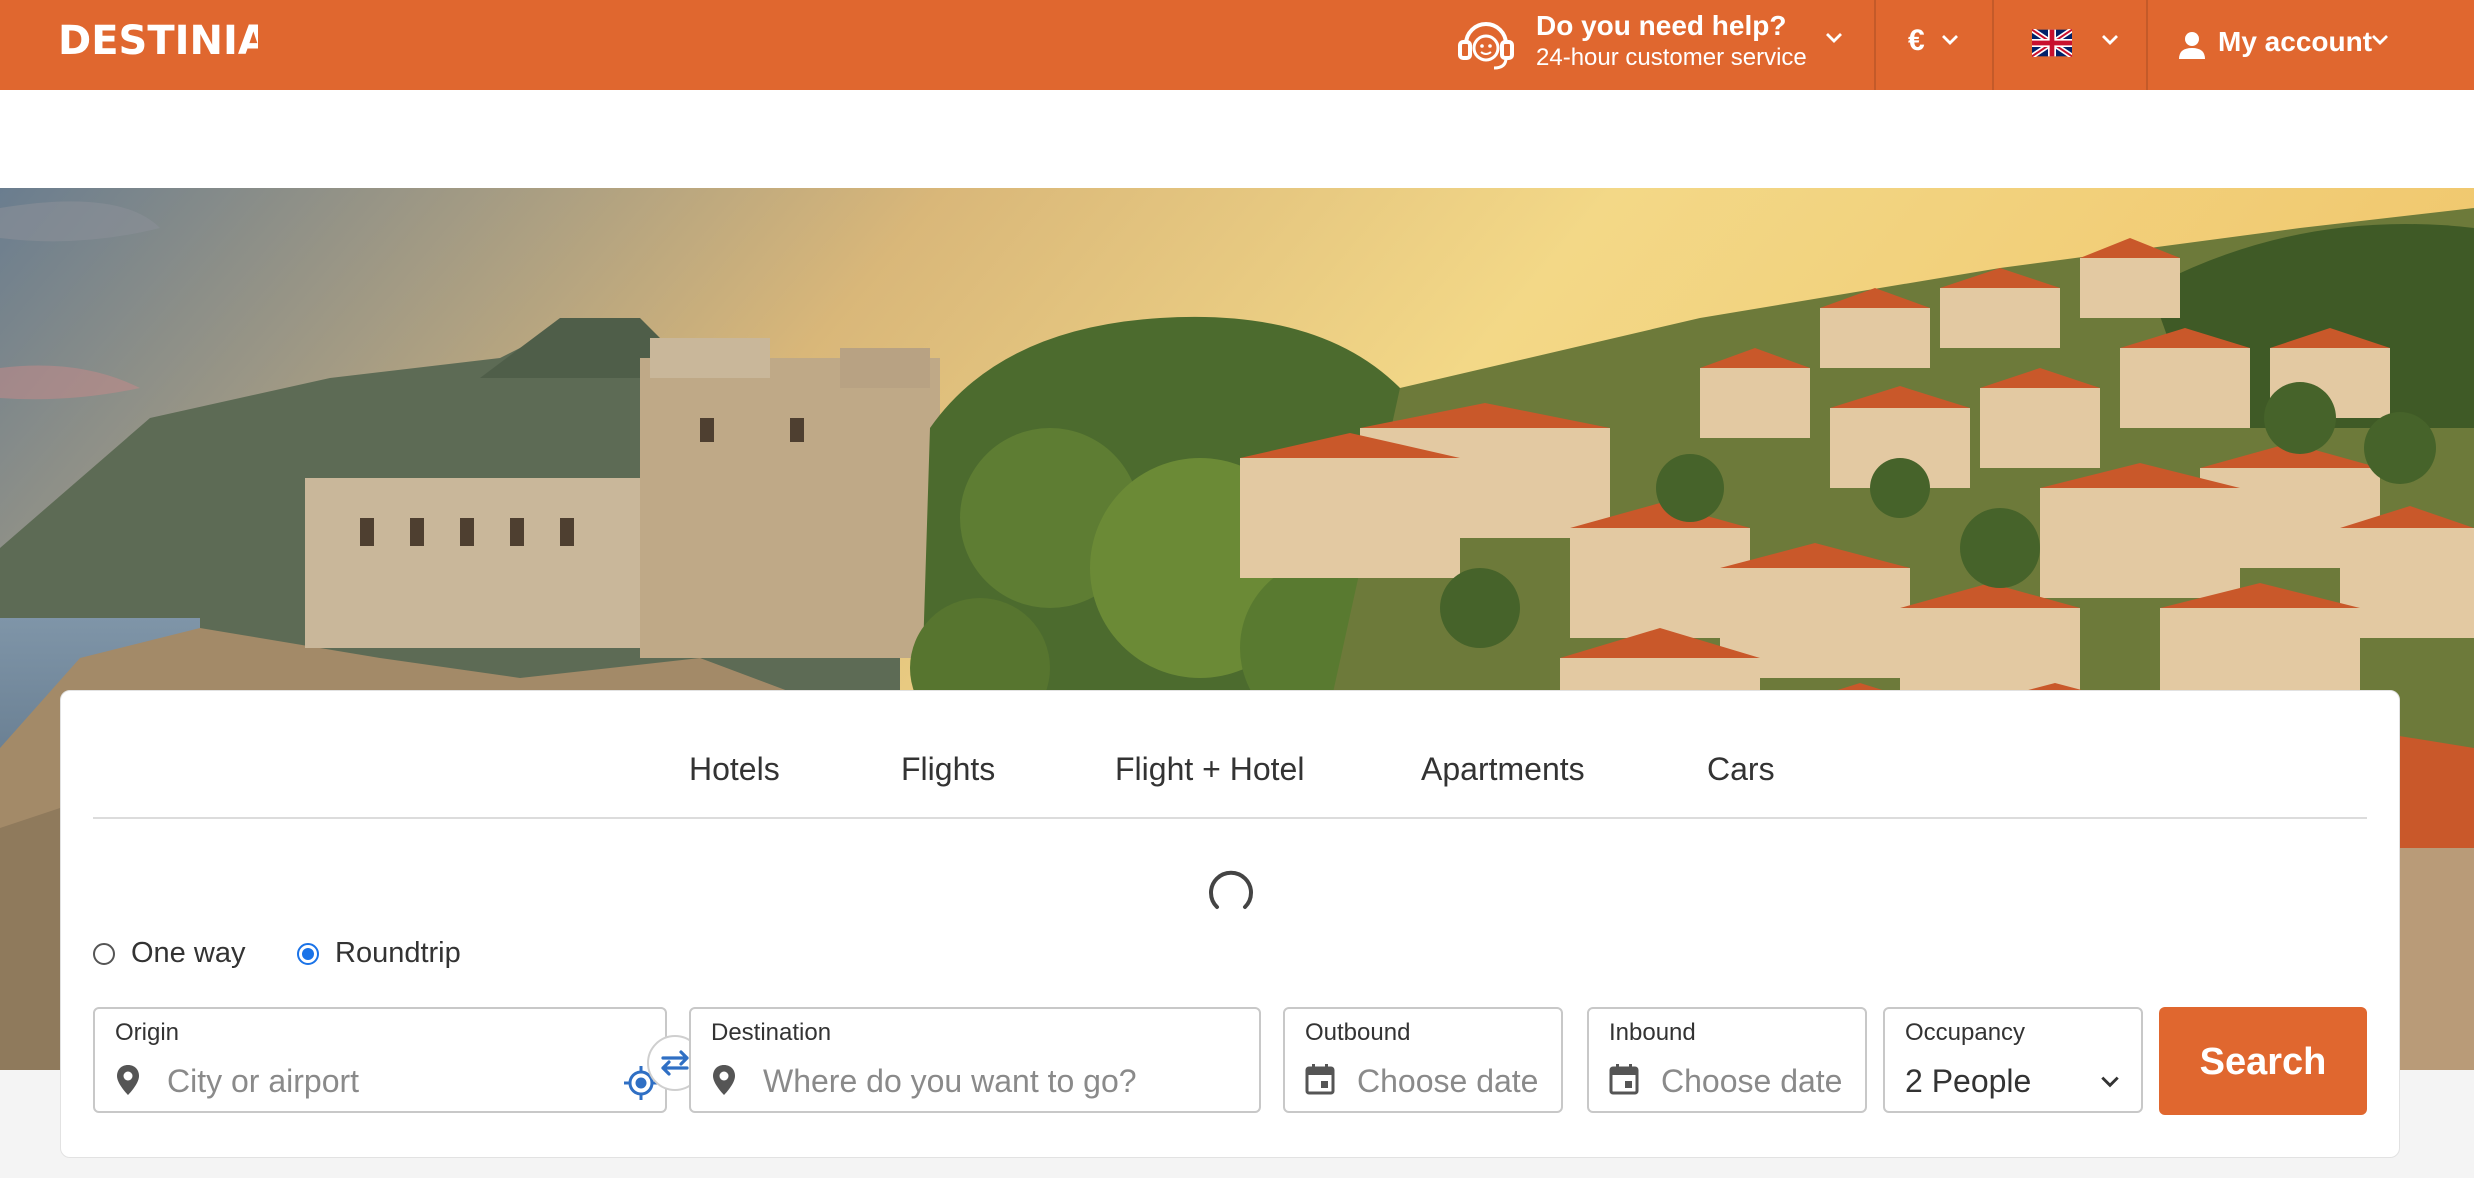 Image resolution: width=2474 pixels, height=1178 pixels. I want to click on radio-roundtrip-label: Roundtrip, so click(398, 953).